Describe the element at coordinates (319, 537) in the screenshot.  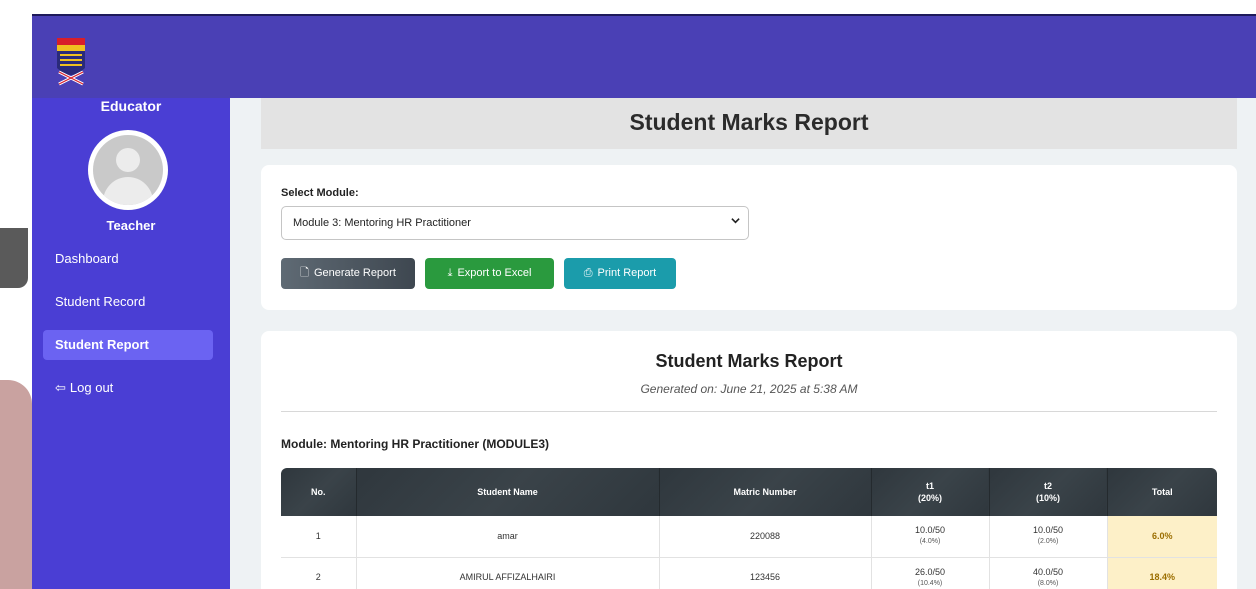
I see `cell-no: 1` at that location.